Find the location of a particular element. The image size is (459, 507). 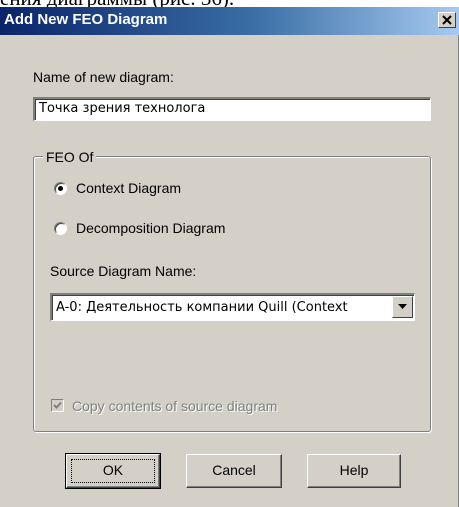

close-button is located at coordinates (447, 20).